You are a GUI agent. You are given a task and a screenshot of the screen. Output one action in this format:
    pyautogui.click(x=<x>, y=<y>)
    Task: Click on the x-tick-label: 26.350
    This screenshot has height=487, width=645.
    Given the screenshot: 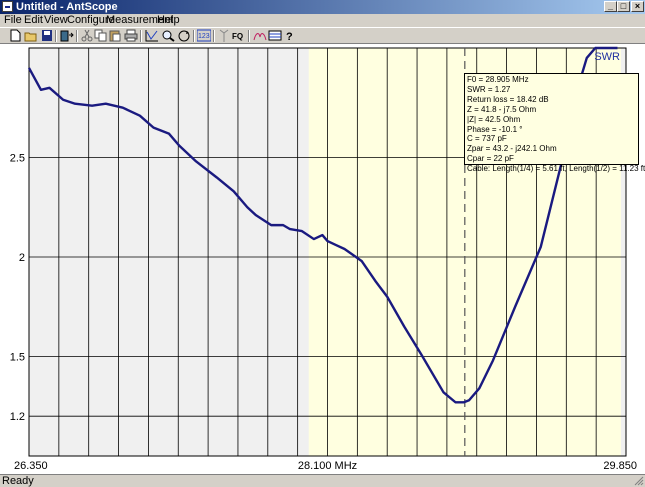 What is the action you would take?
    pyautogui.click(x=31, y=466)
    